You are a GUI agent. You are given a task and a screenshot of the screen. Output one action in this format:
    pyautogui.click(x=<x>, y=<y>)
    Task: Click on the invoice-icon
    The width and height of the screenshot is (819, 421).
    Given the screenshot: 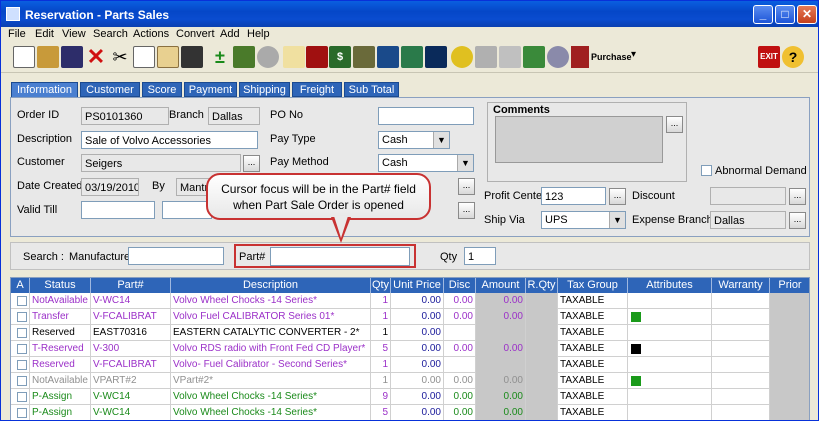 What is the action you would take?
    pyautogui.click(x=412, y=57)
    